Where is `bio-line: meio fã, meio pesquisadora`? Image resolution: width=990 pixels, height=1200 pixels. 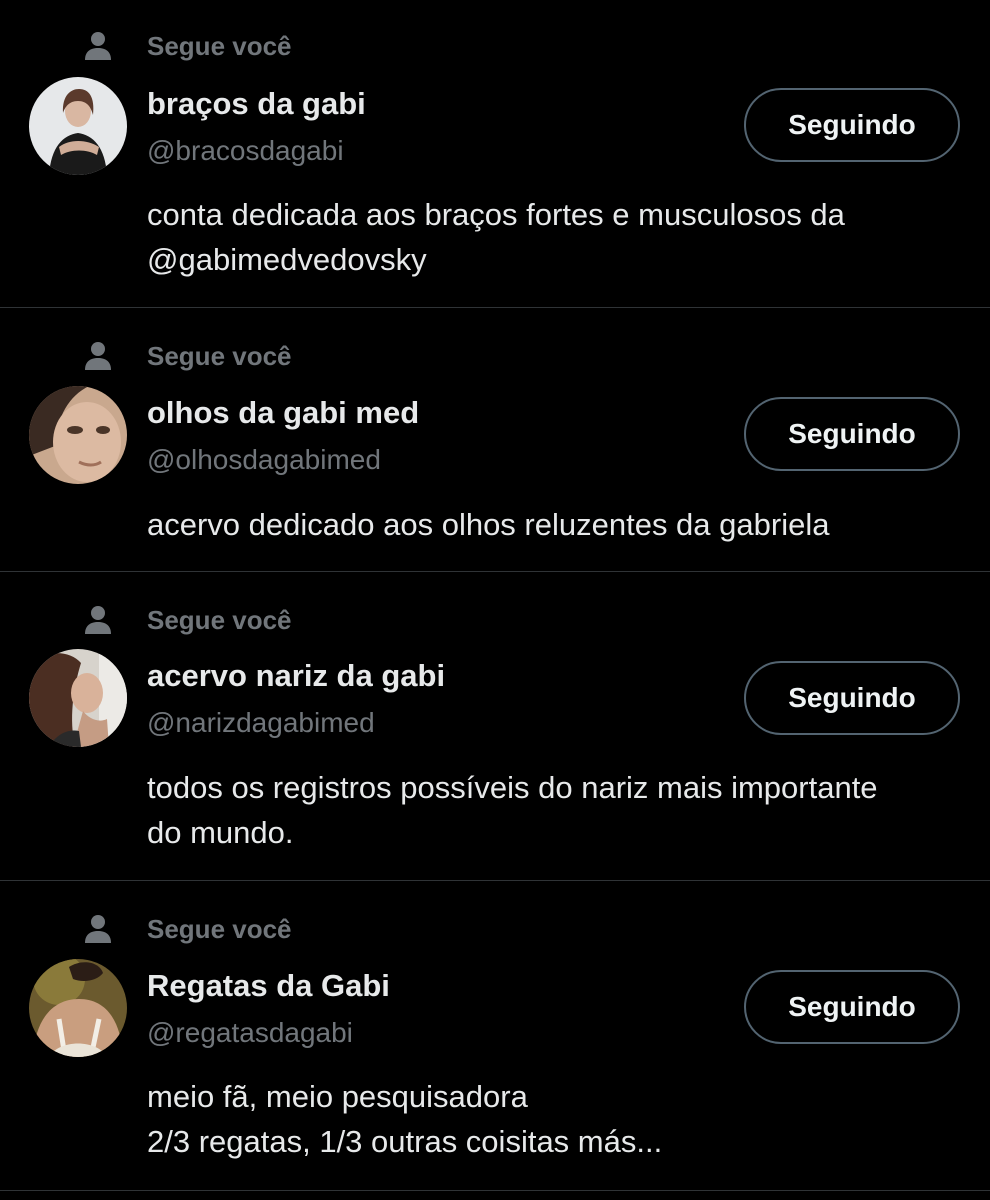 bio-line: meio fã, meio pesquisadora is located at coordinates (337, 1096).